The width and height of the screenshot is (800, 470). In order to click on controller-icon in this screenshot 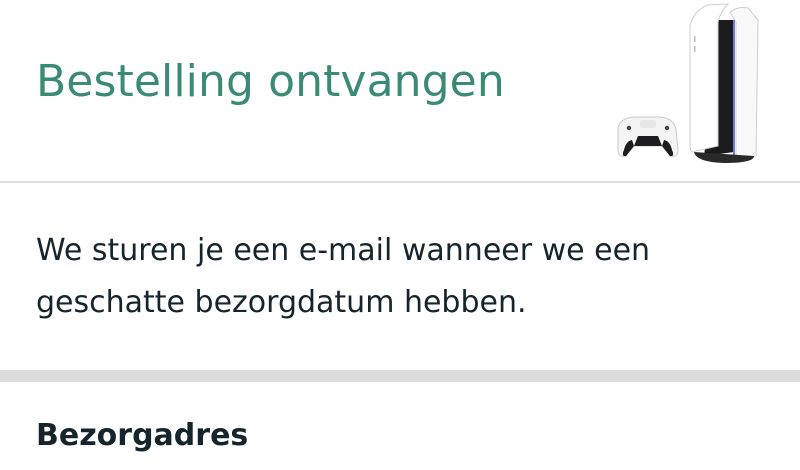, I will do `click(648, 136)`.